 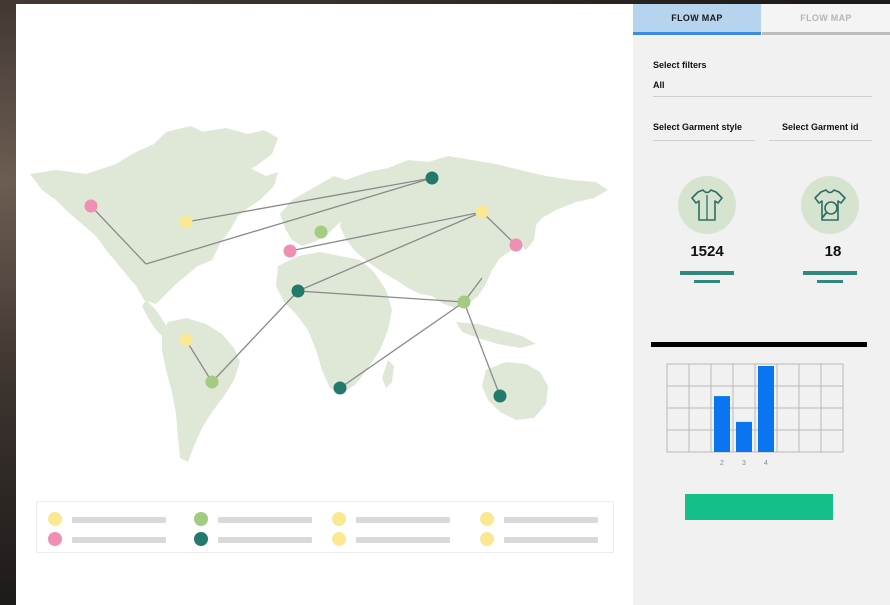 I want to click on bar-chart: 2 3 4, so click(x=762, y=411).